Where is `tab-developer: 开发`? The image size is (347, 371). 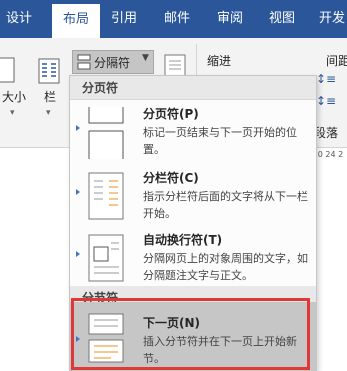 tab-developer: 开发 is located at coordinates (329, 19).